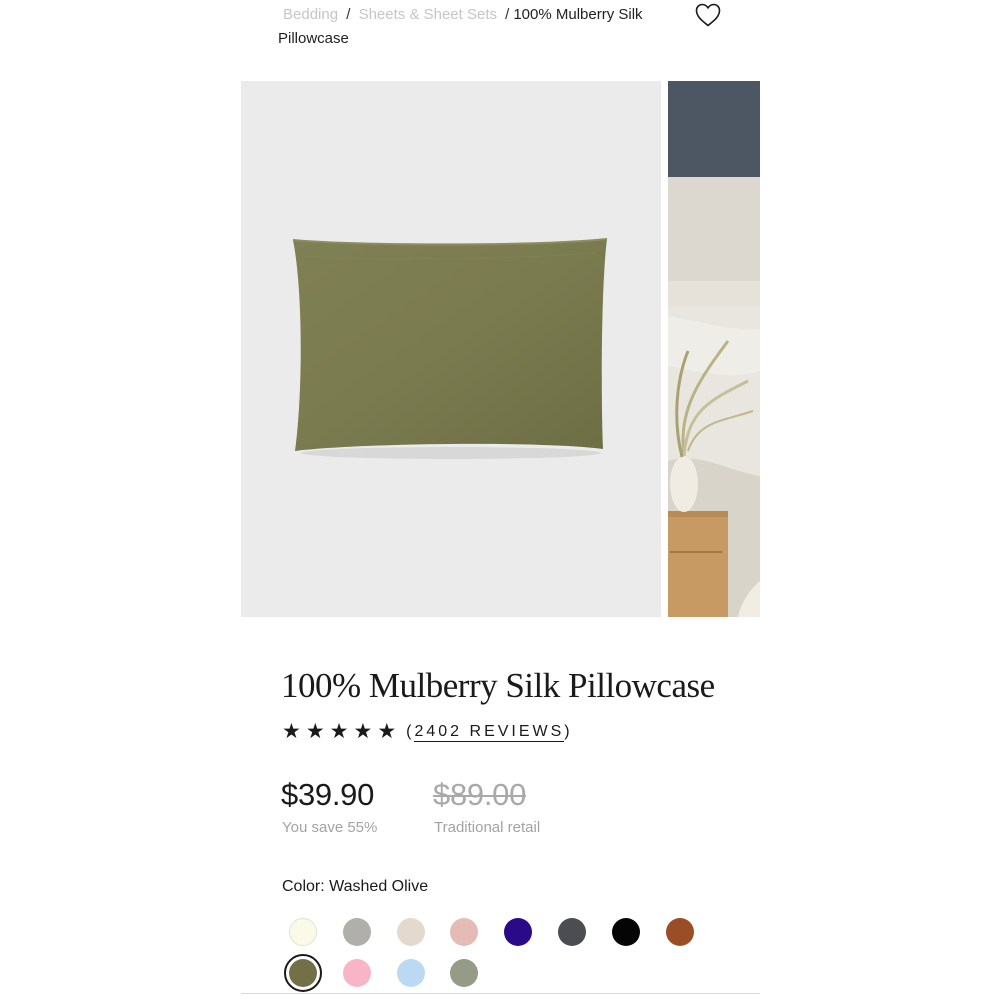  I want to click on product-rating: ★ ★ ★ ★ ★ (2402 REVIEWS), so click(427, 732).